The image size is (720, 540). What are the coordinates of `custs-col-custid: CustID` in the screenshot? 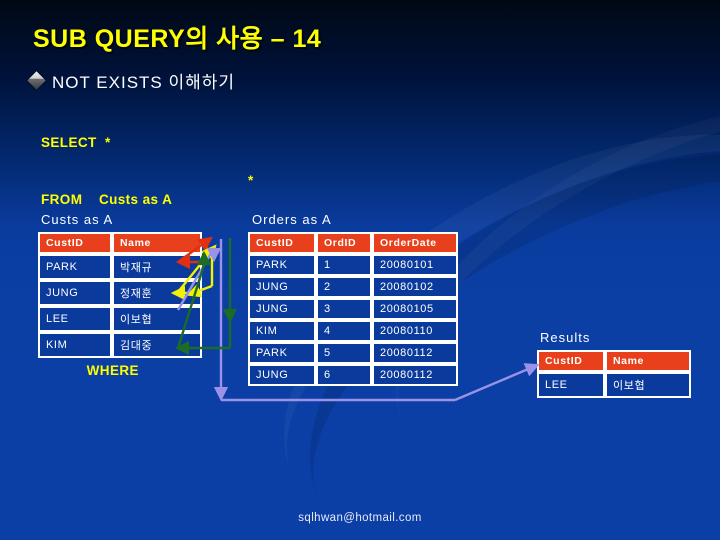 It's located at (75, 243).